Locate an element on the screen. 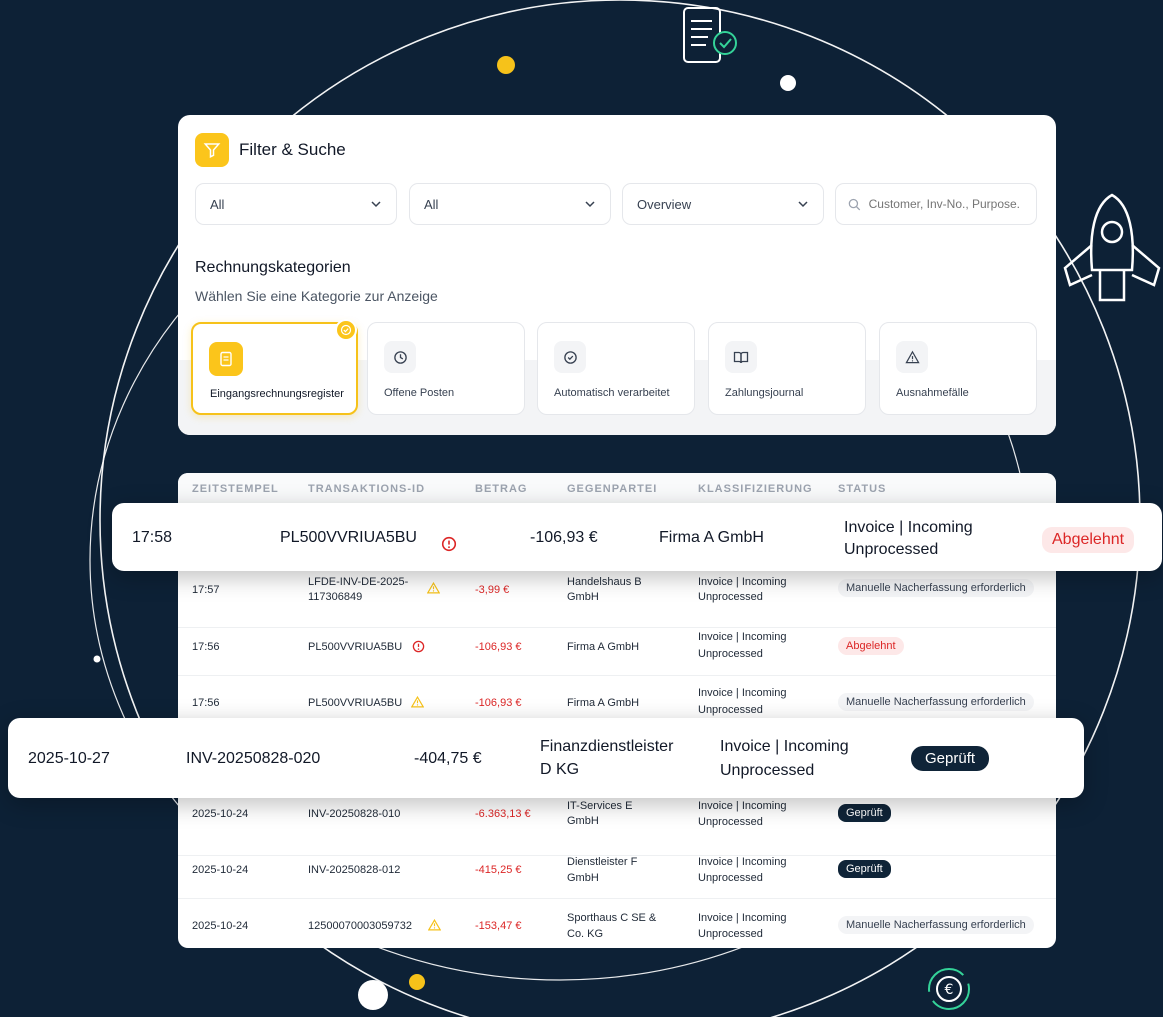 The height and width of the screenshot is (1017, 1163). filter-select-2: All is located at coordinates (510, 204).